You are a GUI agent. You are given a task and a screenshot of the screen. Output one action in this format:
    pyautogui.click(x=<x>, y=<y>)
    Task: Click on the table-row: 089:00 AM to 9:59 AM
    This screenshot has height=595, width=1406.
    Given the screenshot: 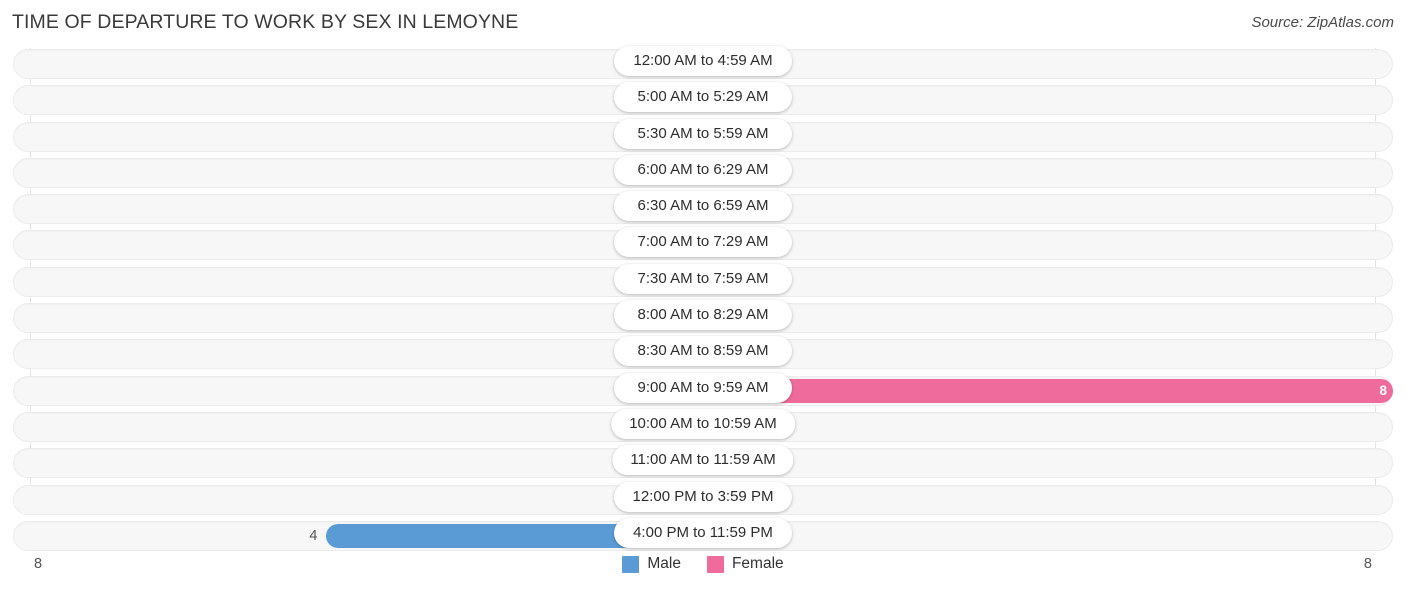 What is the action you would take?
    pyautogui.click(x=703, y=390)
    